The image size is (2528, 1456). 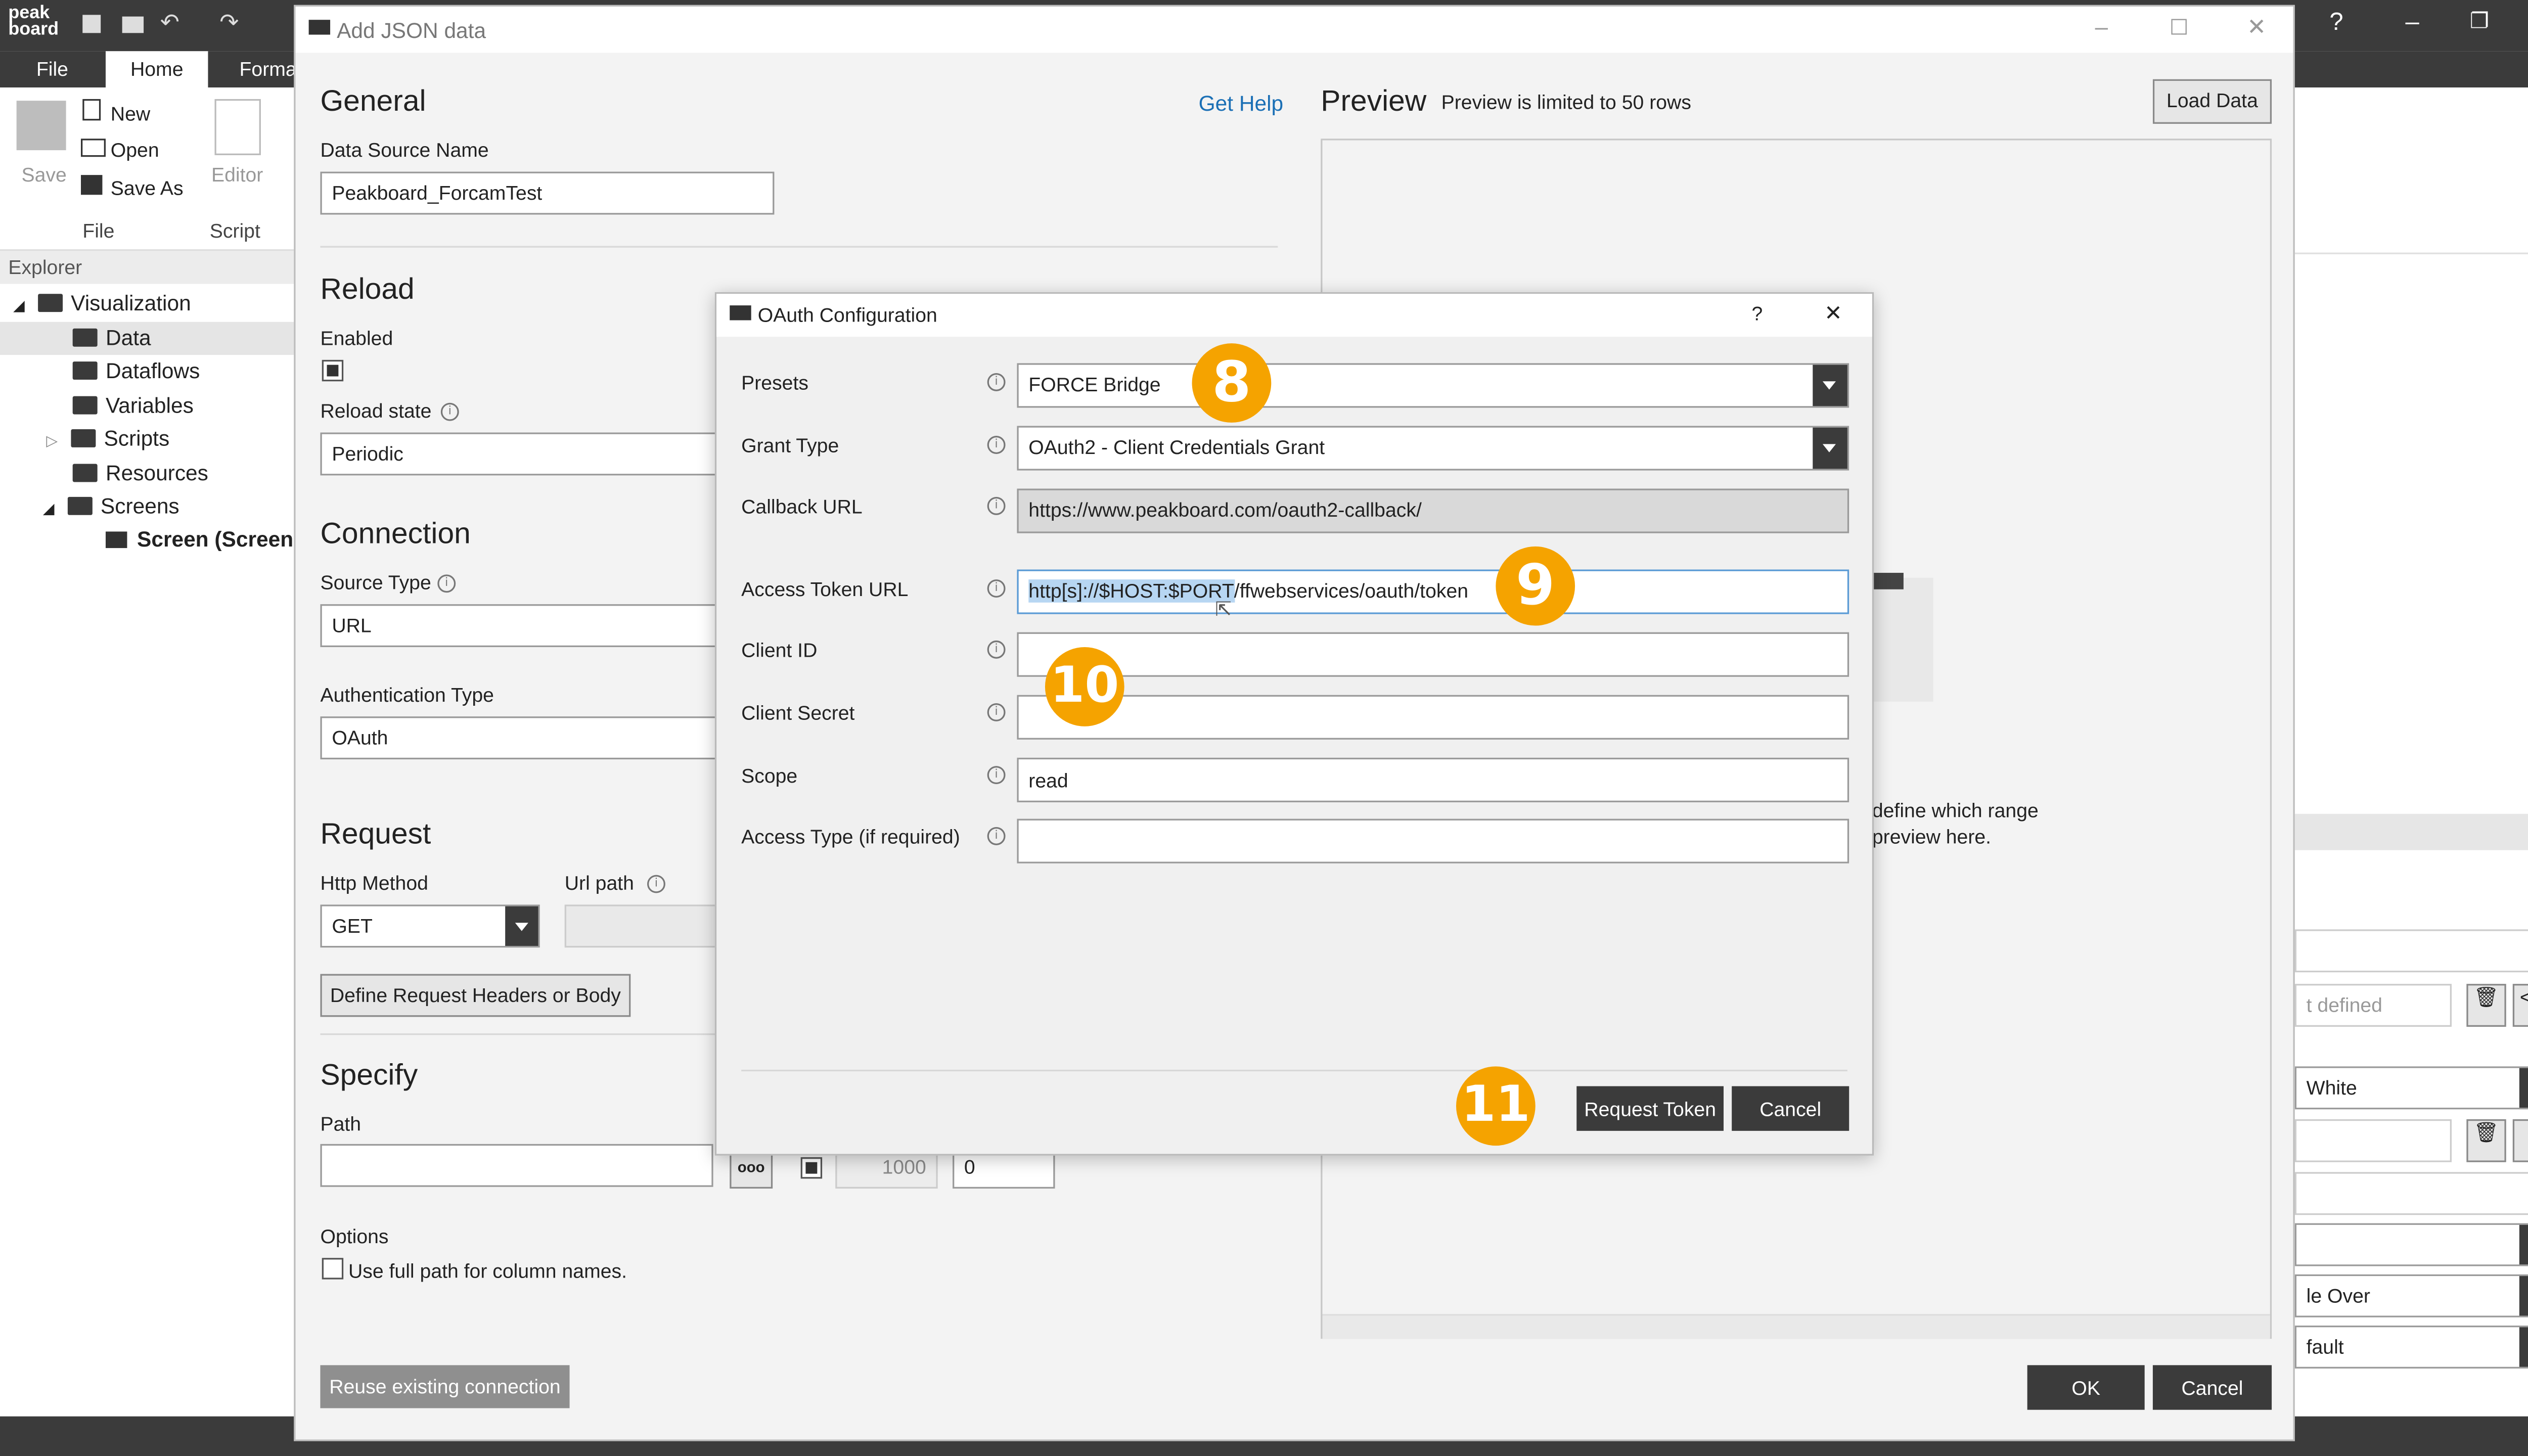 I want to click on tree-item-data: Data, so click(x=147, y=338).